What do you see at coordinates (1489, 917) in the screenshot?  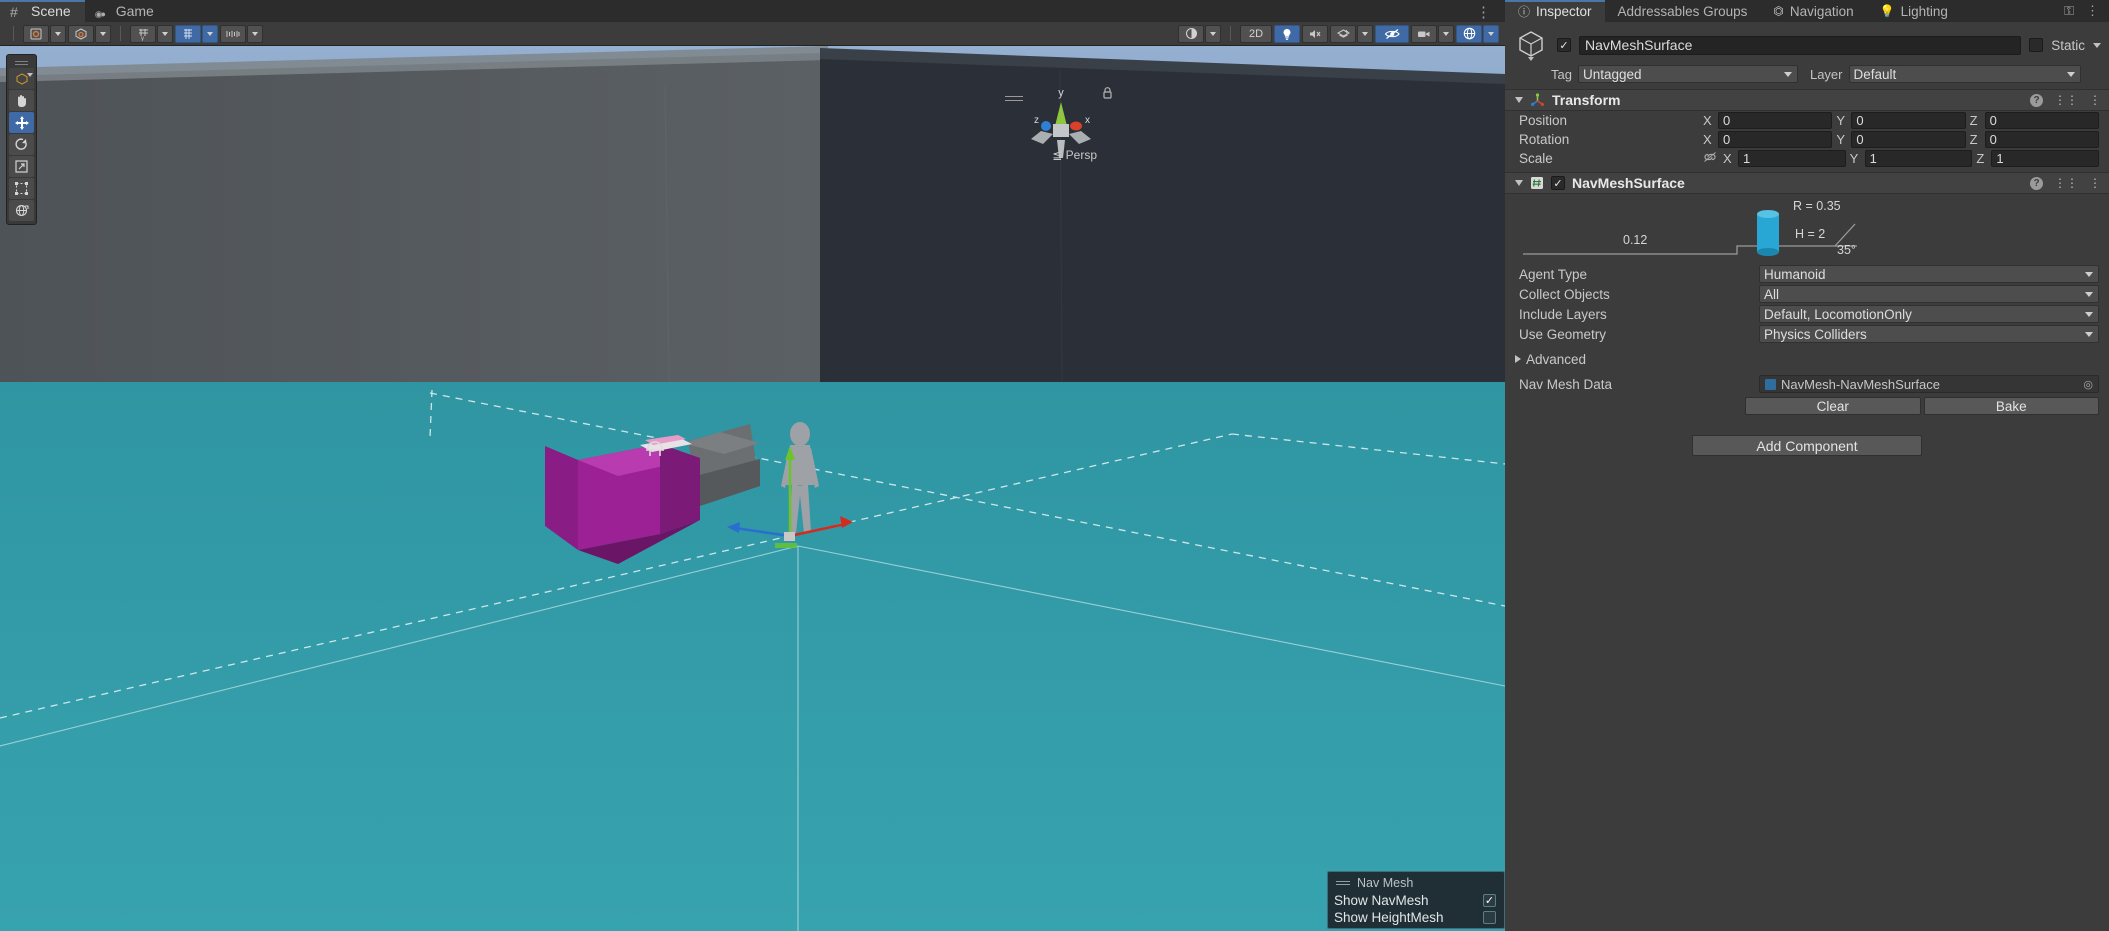 I see `show-heightmesh-checkbox: ✓` at bounding box center [1489, 917].